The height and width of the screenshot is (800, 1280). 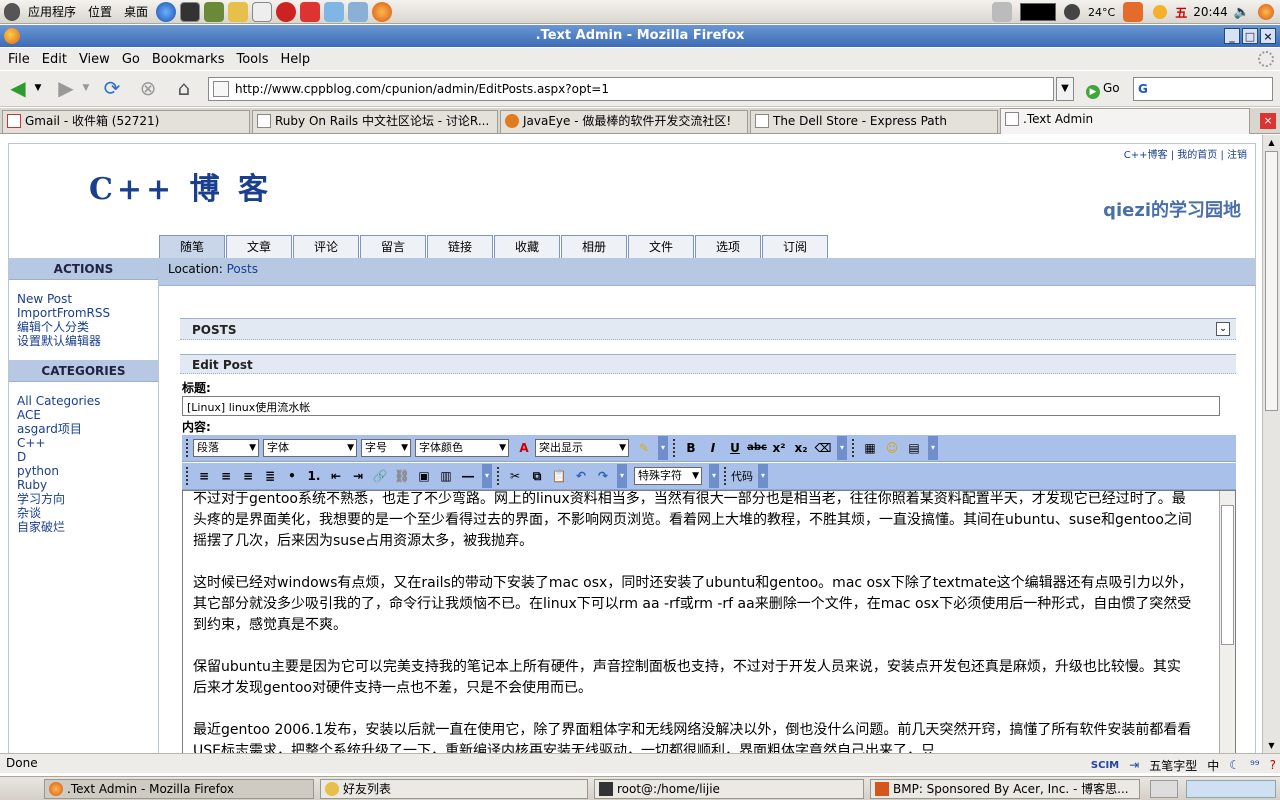 What do you see at coordinates (358, 11) in the screenshot?
I see `tree-launcher-icon` at bounding box center [358, 11].